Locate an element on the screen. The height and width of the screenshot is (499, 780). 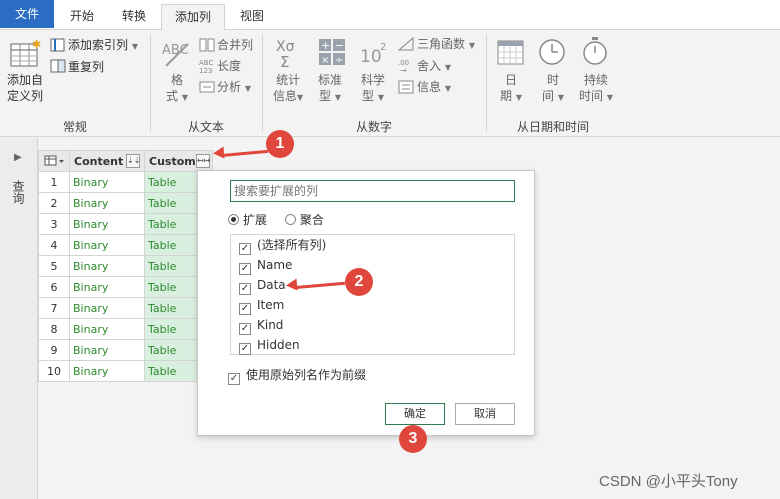
parse-button: 分析 ▼ is located at coordinates (234, 88).